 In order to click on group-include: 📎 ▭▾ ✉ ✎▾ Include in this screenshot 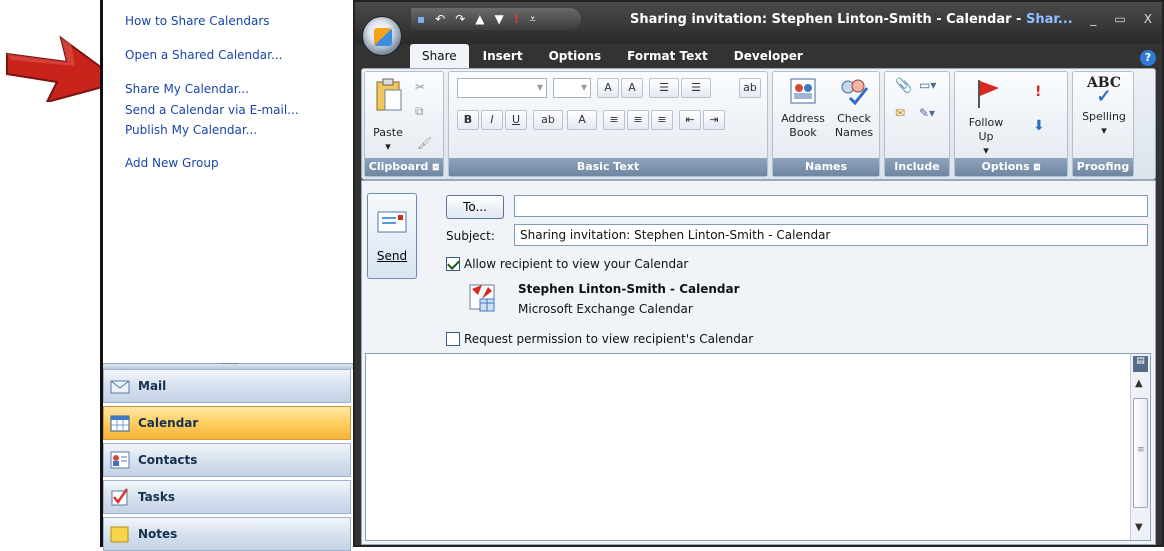, I will do `click(917, 124)`.